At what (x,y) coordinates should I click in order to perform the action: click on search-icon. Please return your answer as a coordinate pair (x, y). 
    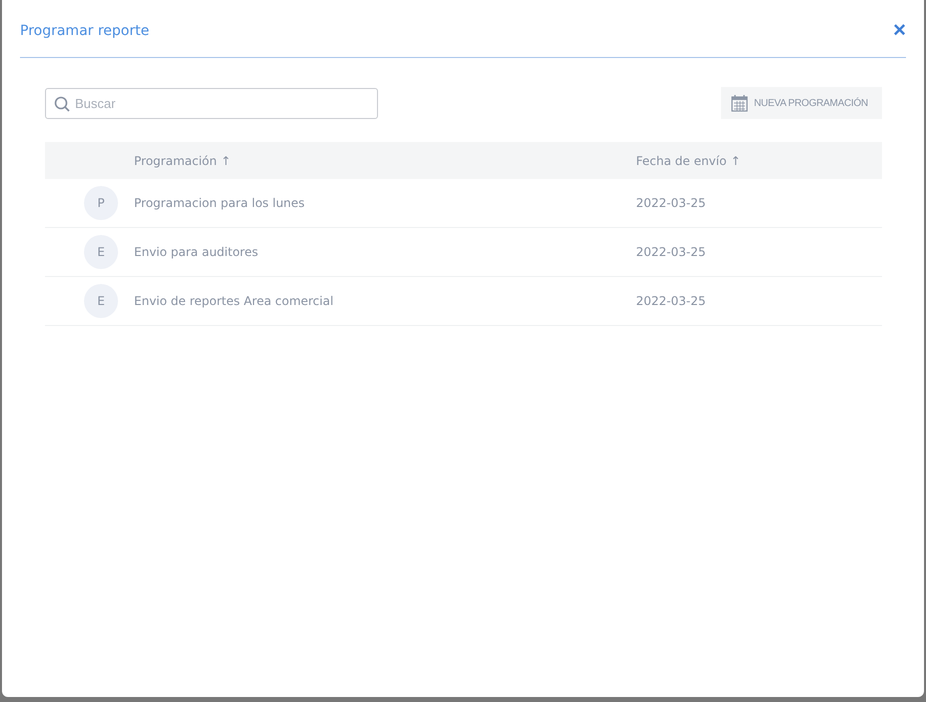
    Looking at the image, I should click on (62, 104).